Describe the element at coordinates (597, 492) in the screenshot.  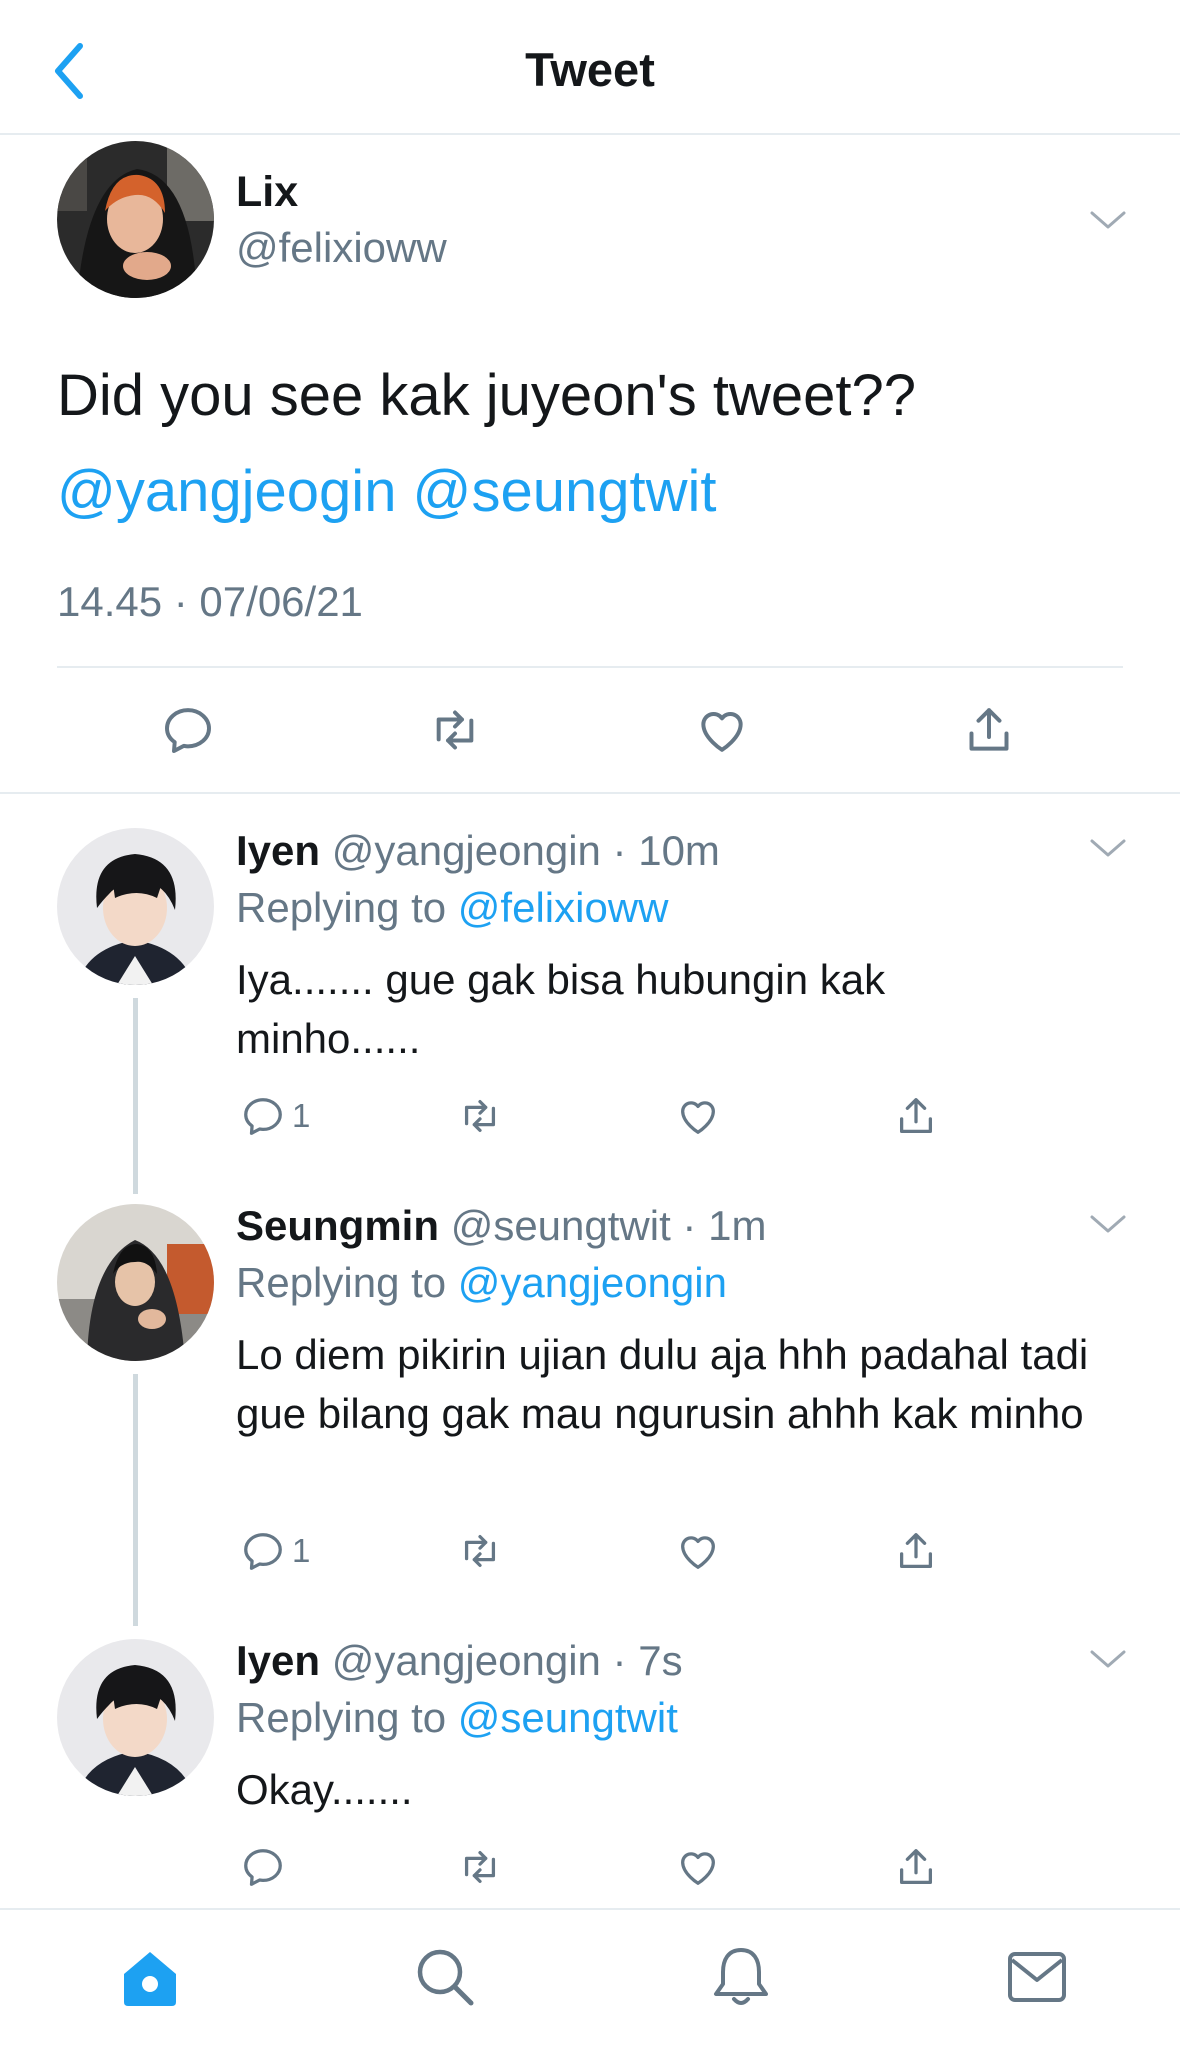
I see `tweet-mentions: @yangjeogin @seungtwit` at that location.